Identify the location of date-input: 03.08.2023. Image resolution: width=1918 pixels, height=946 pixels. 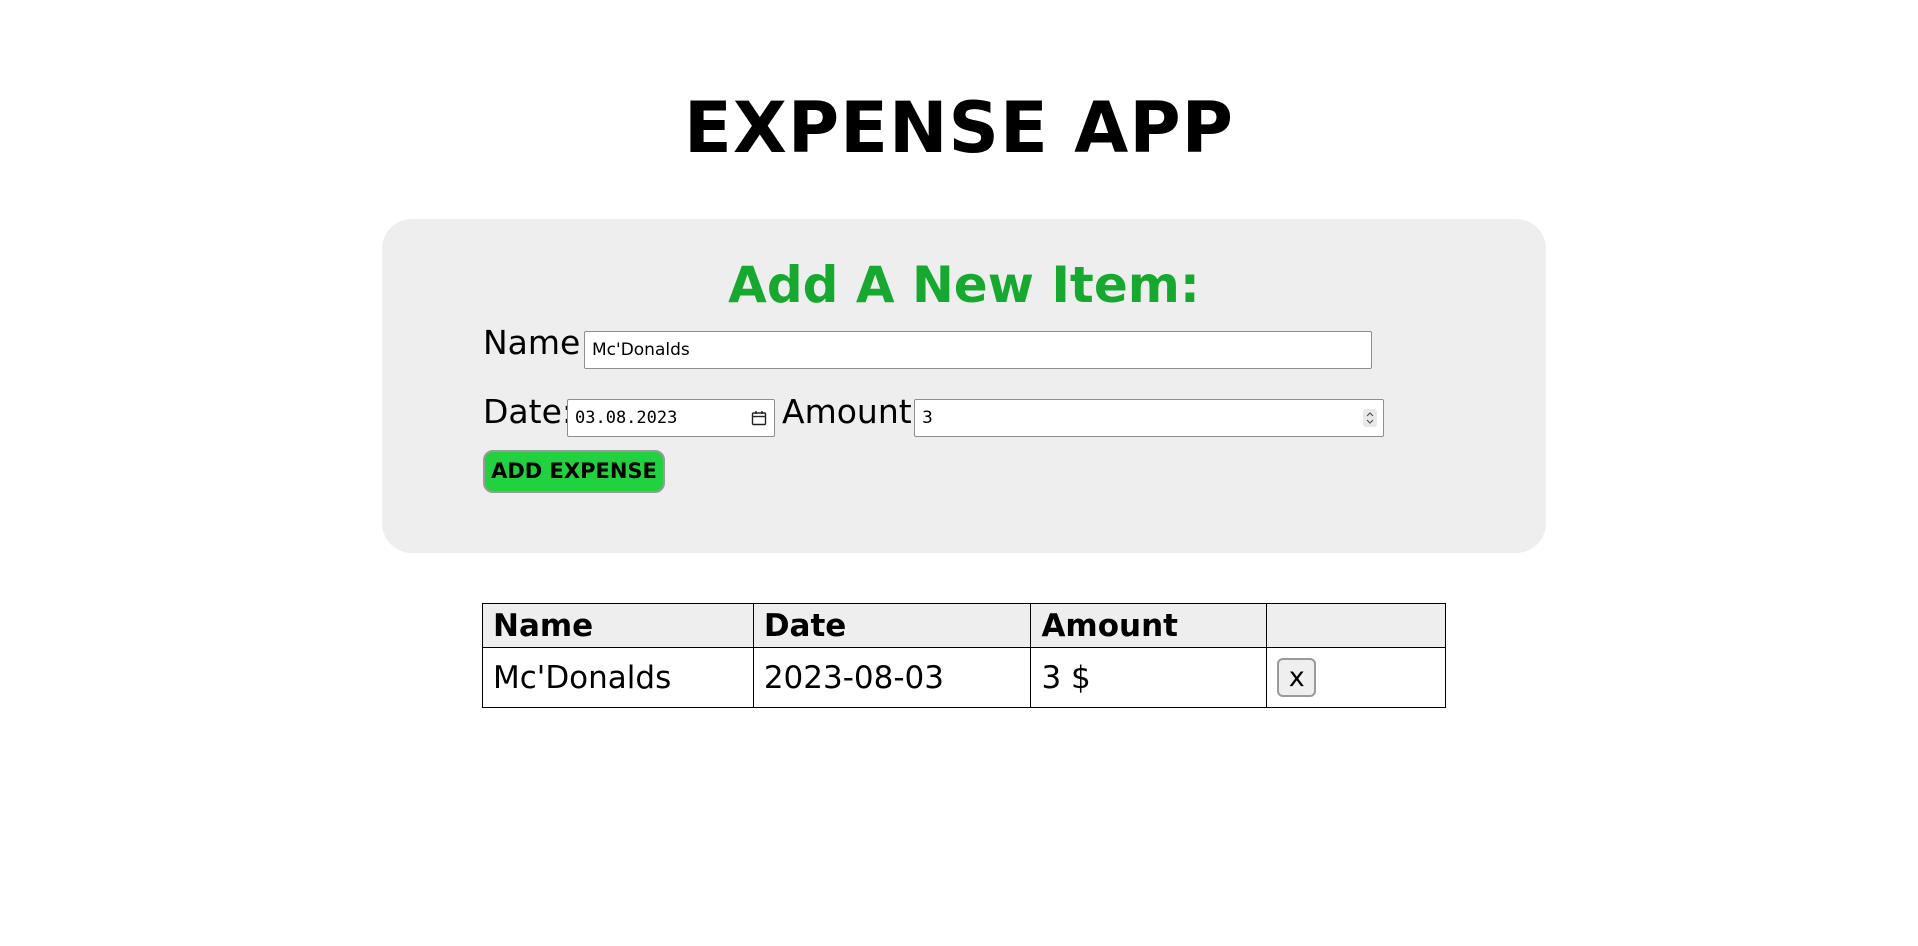
(671, 418).